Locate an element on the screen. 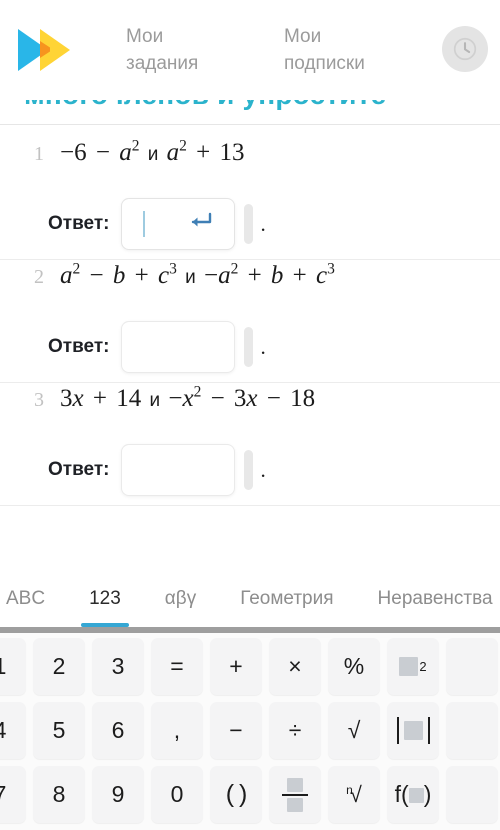  keyboard-tab-bar: ABC 123 αβγ Геометрия Неравенства is located at coordinates (250, 599).